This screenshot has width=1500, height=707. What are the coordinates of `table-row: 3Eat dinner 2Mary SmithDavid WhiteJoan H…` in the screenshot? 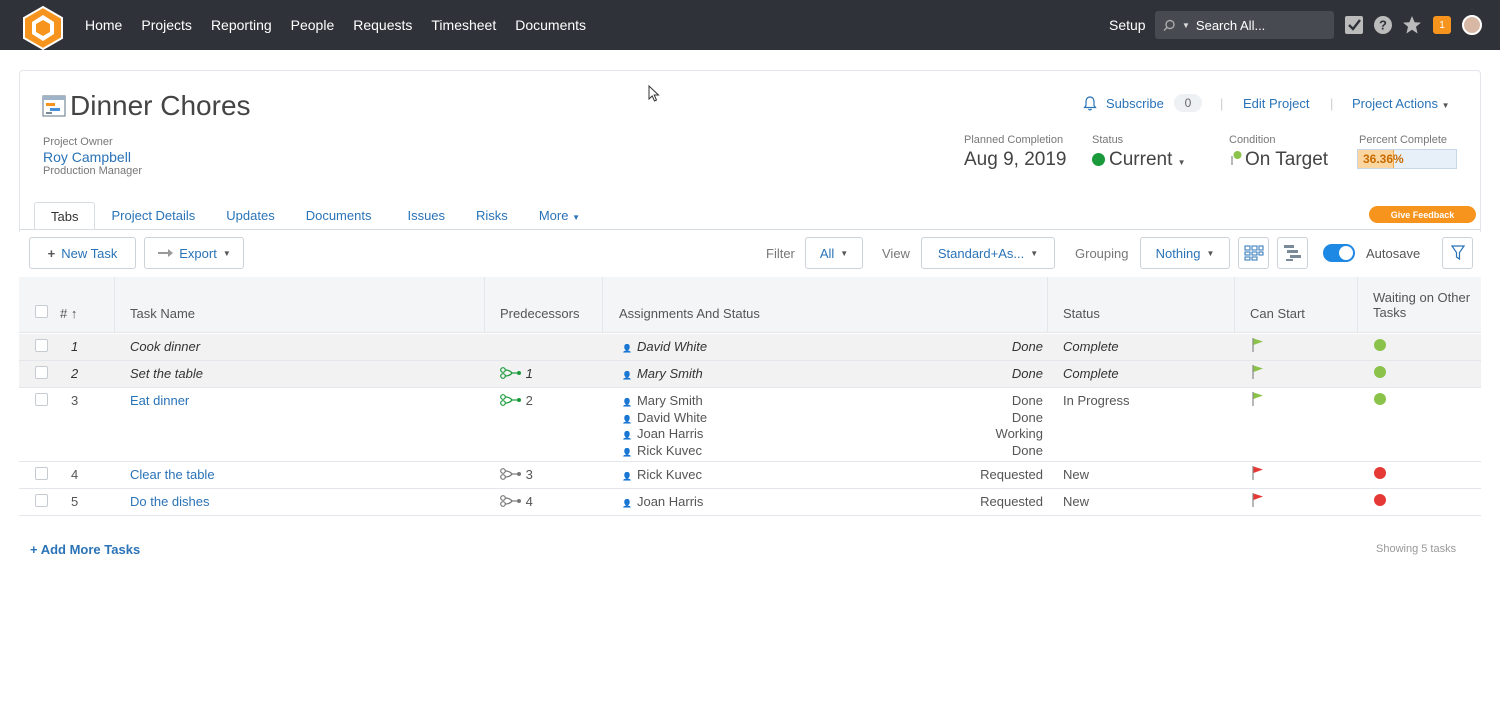 It's located at (750, 425).